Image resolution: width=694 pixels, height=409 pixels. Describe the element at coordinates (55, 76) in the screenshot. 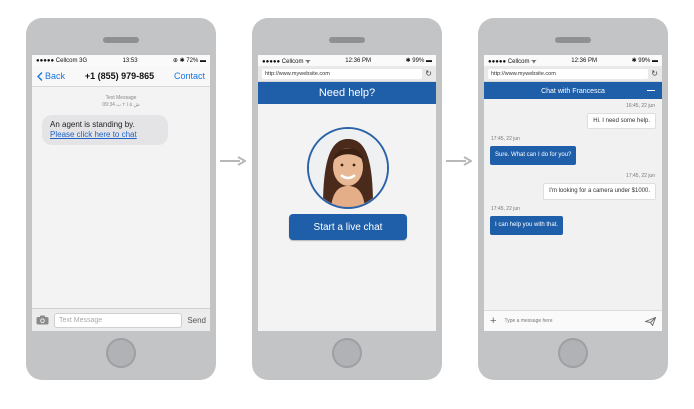

I see `back-label: Back` at that location.